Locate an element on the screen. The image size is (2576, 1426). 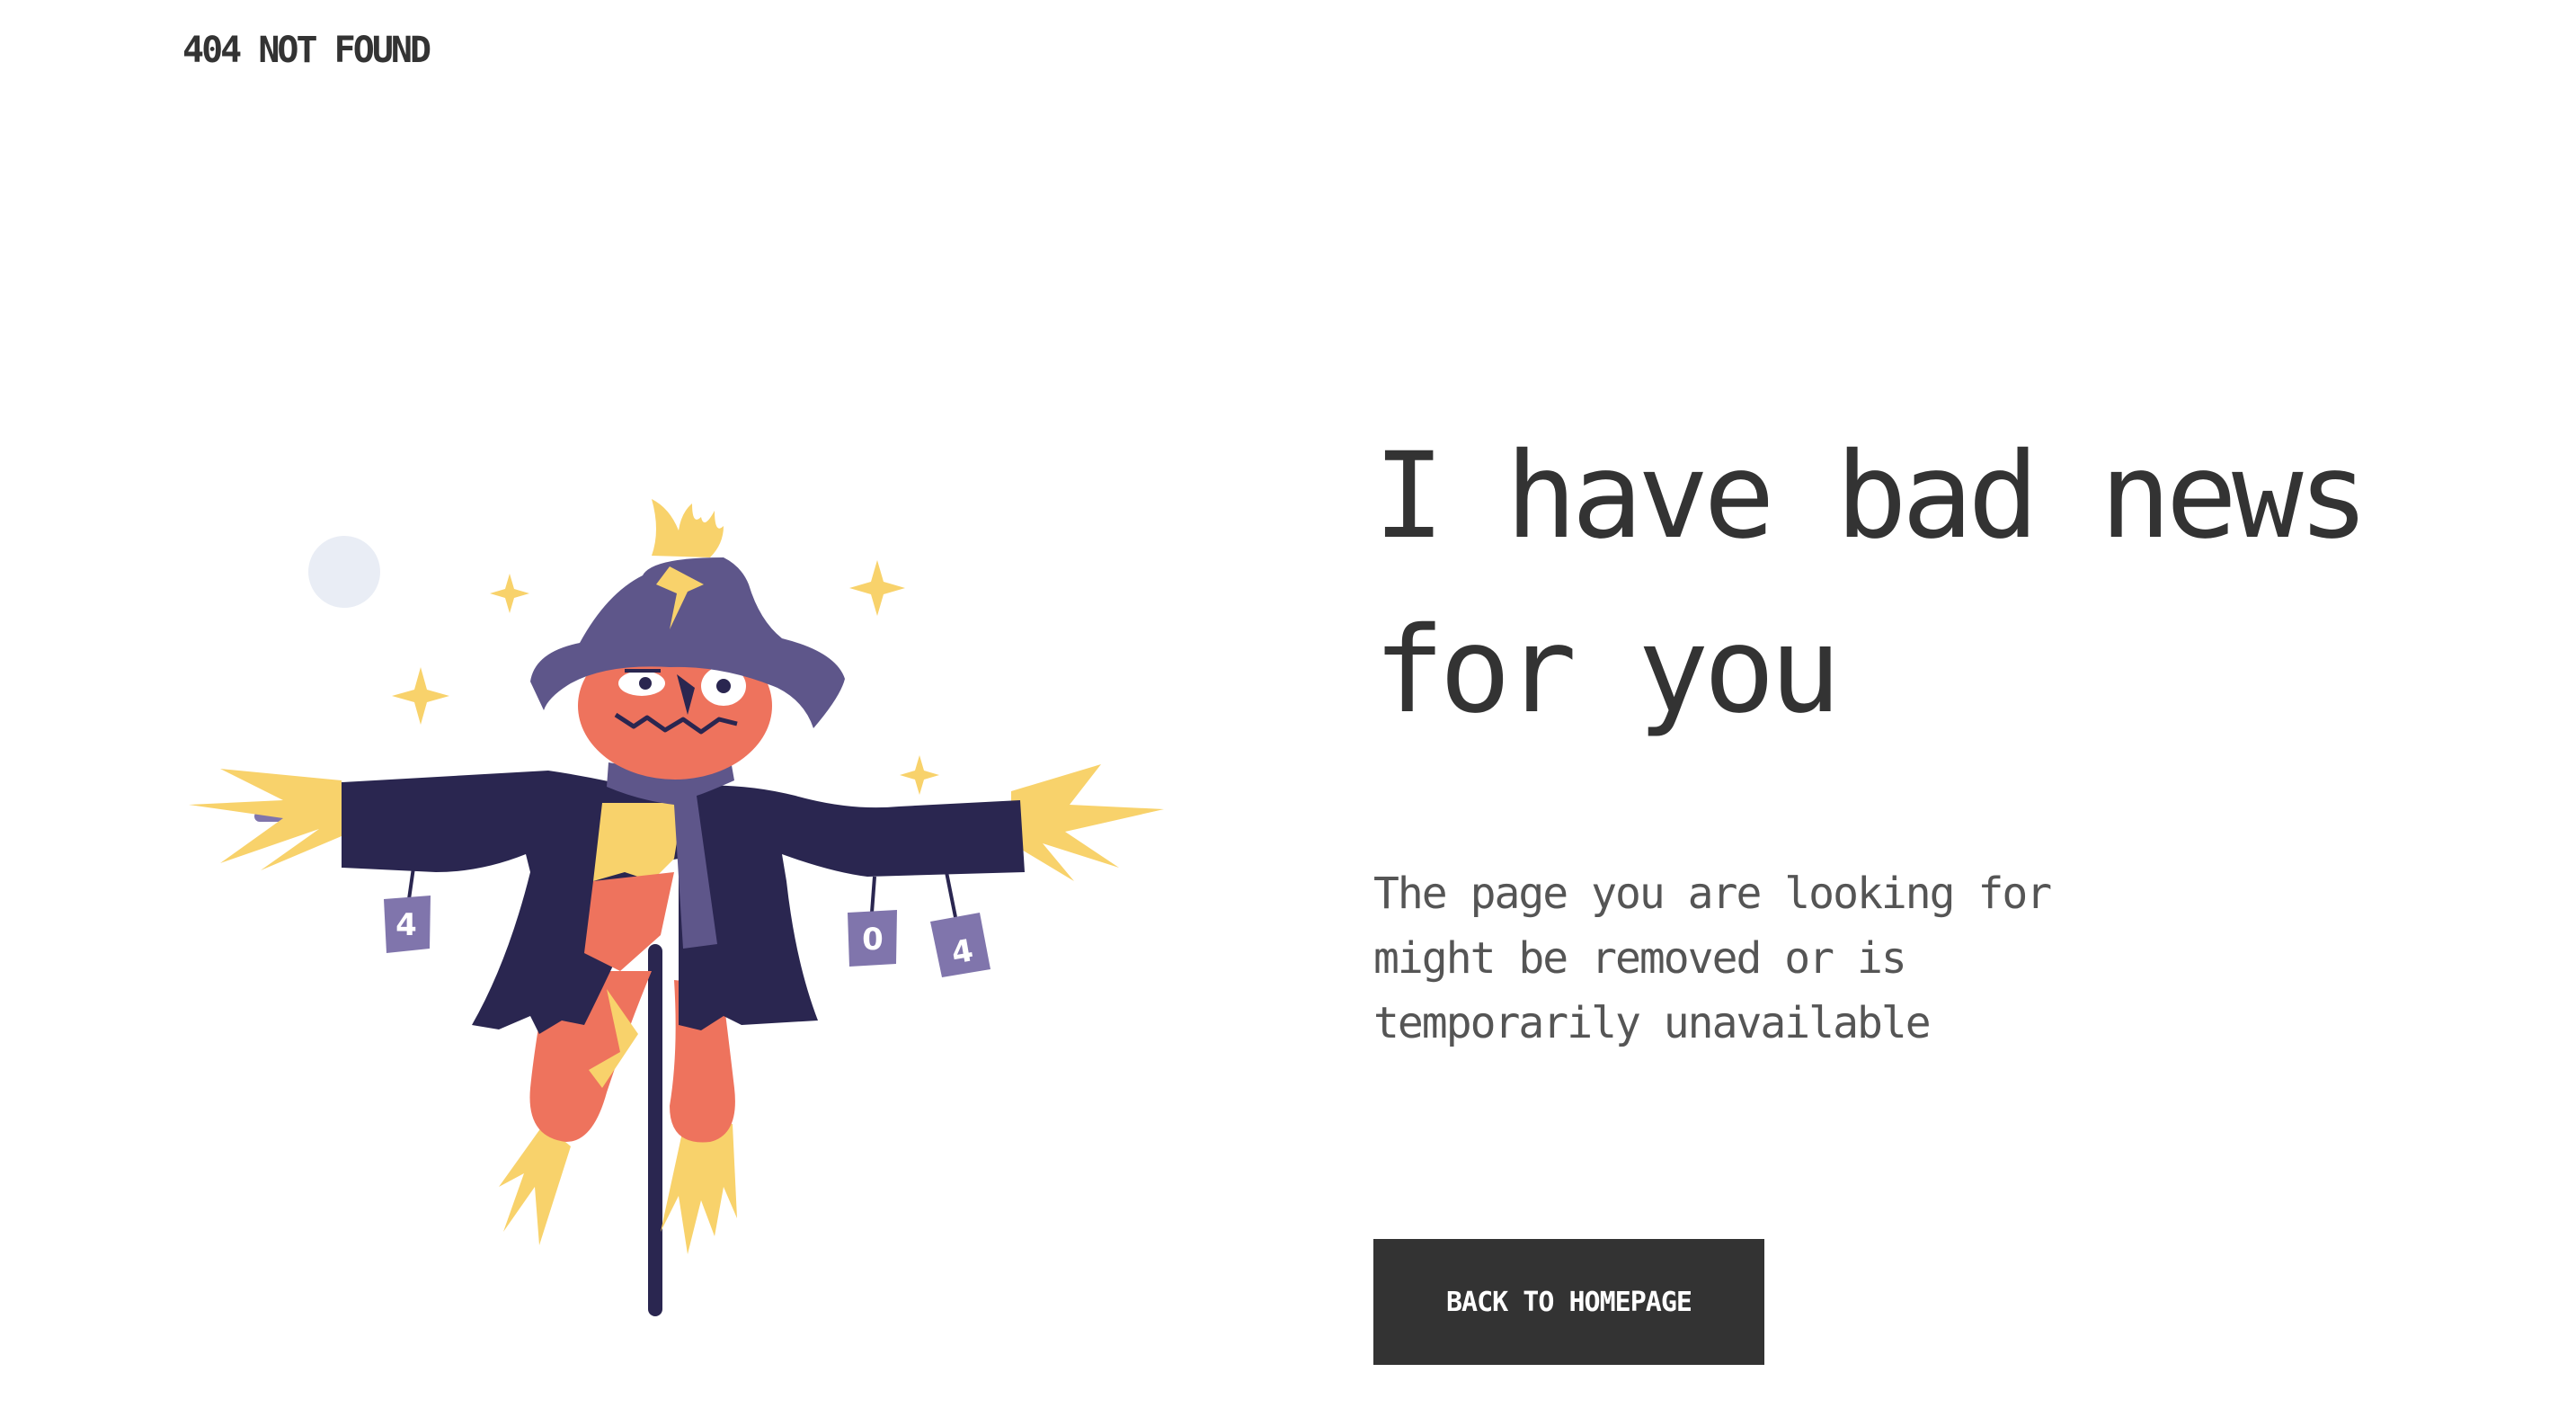
can-middle: 0 is located at coordinates (872, 922).